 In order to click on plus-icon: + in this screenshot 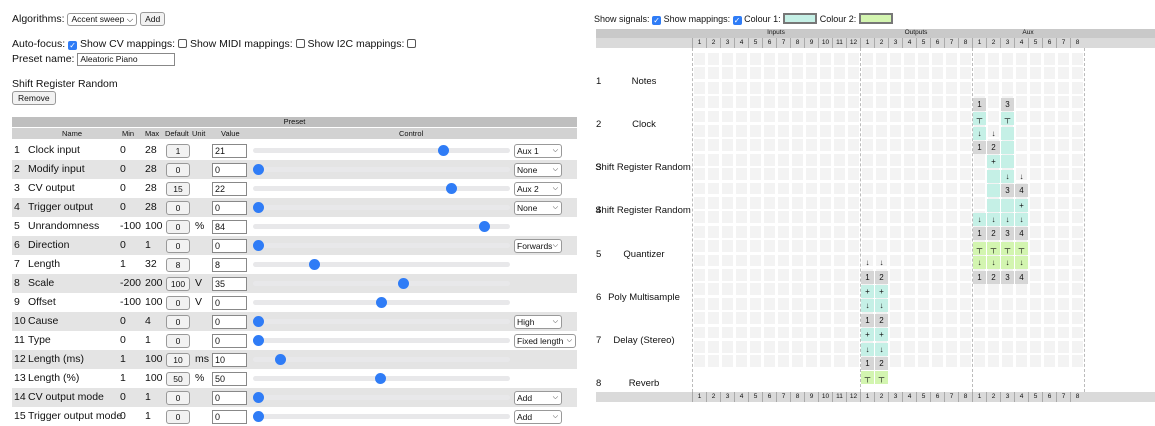, I will do `click(867, 335)`.